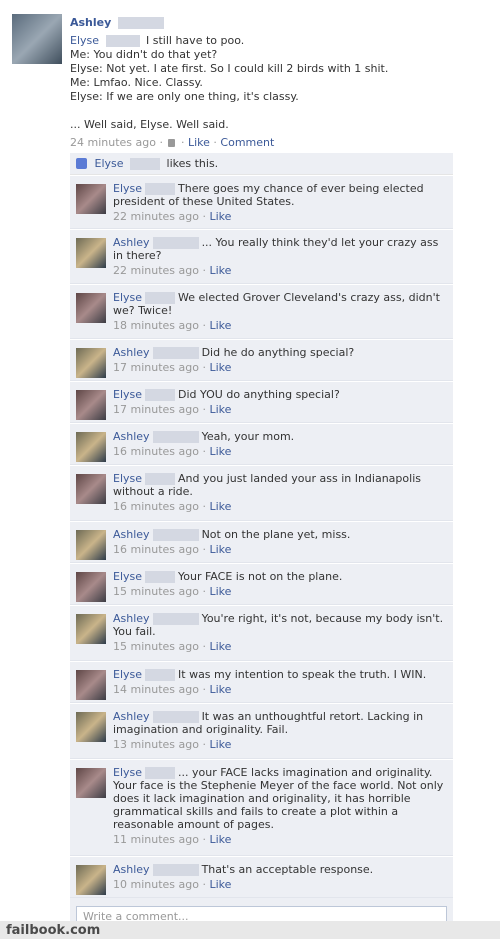 The width and height of the screenshot is (500, 939). Describe the element at coordinates (279, 646) in the screenshot. I see `comment-meta: 15 minutes ago · Like` at that location.